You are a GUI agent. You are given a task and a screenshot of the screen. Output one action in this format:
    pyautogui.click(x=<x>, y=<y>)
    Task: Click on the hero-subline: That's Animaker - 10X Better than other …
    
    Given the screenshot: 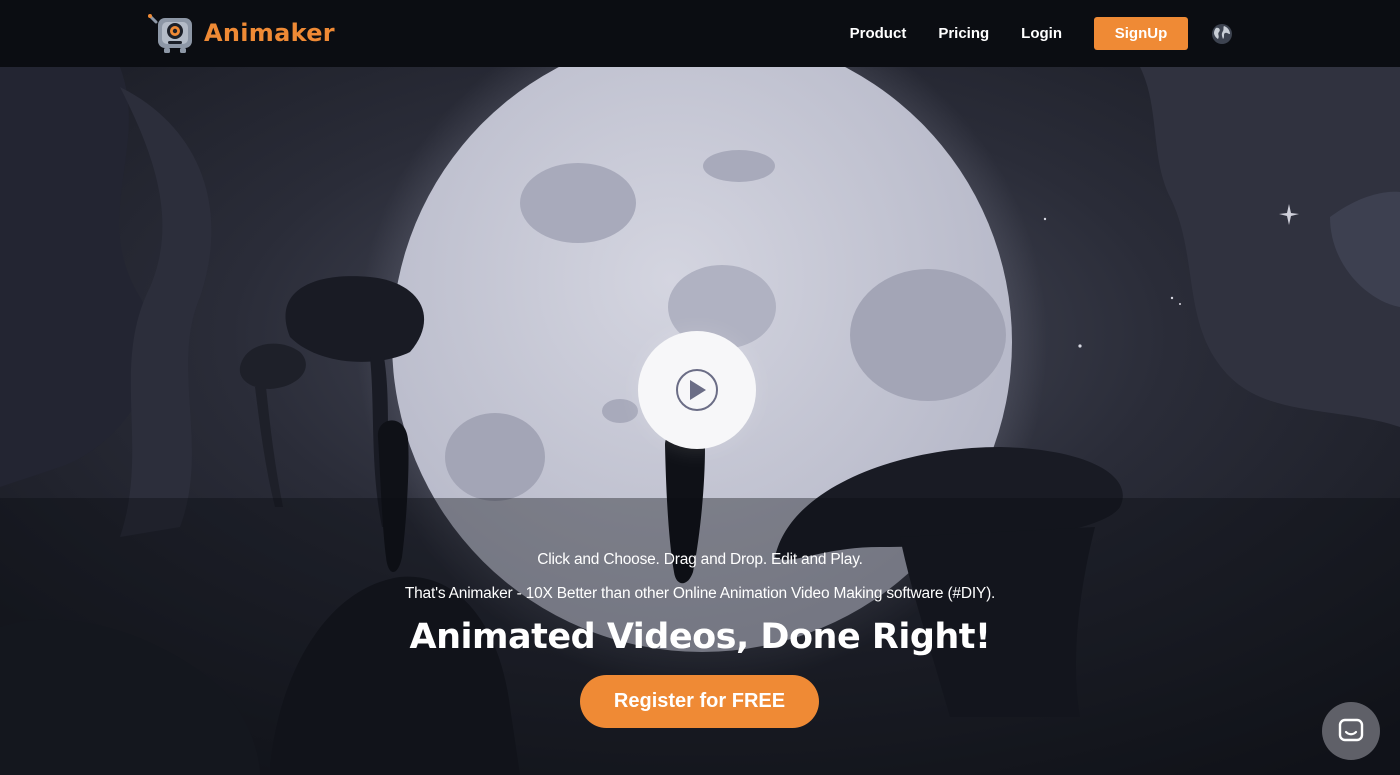 What is the action you would take?
    pyautogui.click(x=700, y=593)
    